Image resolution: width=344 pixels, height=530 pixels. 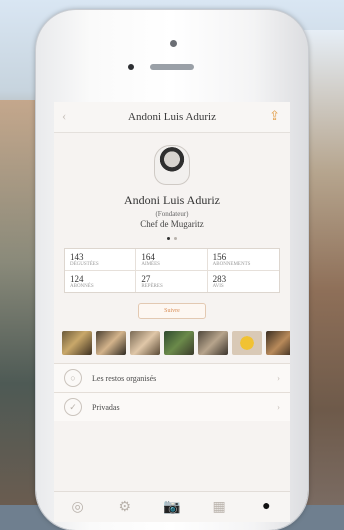 I want to click on front-camera, so click(x=173, y=43).